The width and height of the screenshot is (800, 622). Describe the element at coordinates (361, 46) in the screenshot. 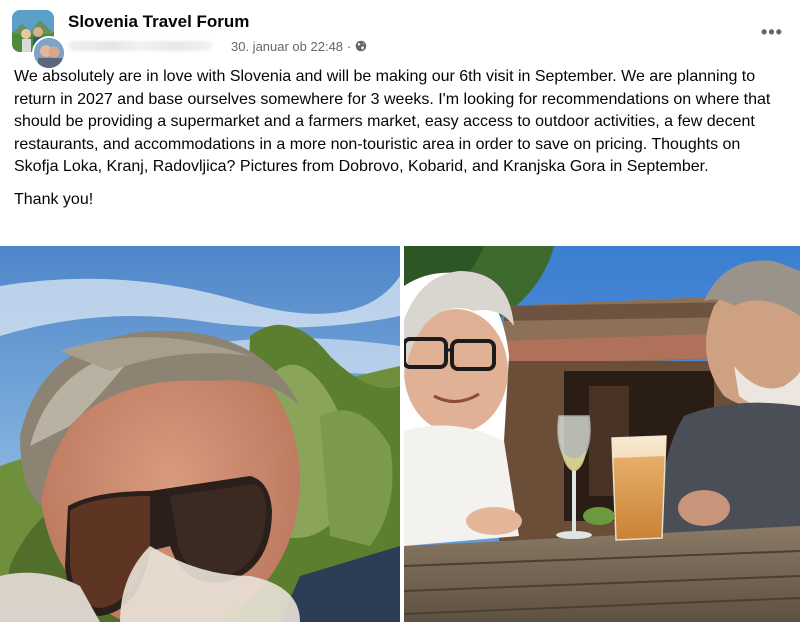

I see `globe-icon` at that location.